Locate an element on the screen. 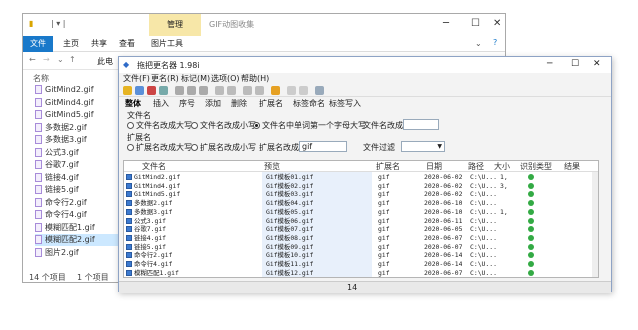 This screenshot has height=330, width=638. opt-ext-lower: 扩展名改成小写 is located at coordinates (223, 147).